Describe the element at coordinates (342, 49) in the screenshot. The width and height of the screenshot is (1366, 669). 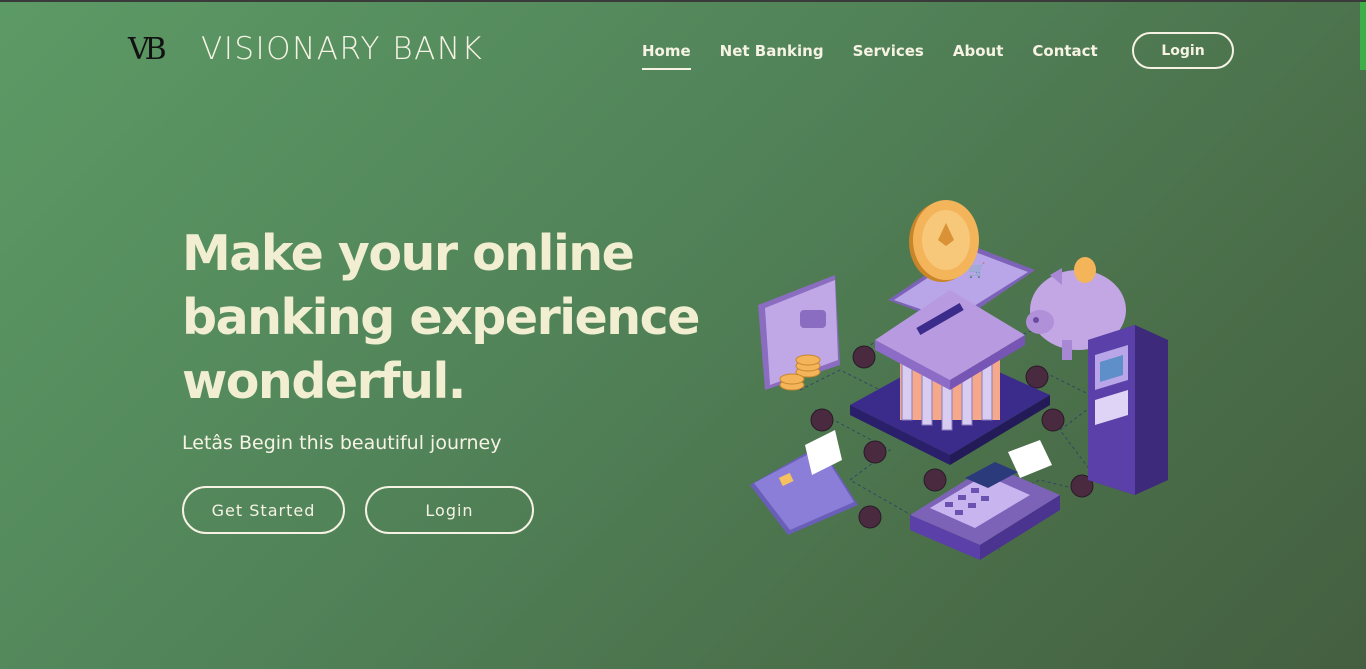
I see `brand-name: VISIONARY BANK` at that location.